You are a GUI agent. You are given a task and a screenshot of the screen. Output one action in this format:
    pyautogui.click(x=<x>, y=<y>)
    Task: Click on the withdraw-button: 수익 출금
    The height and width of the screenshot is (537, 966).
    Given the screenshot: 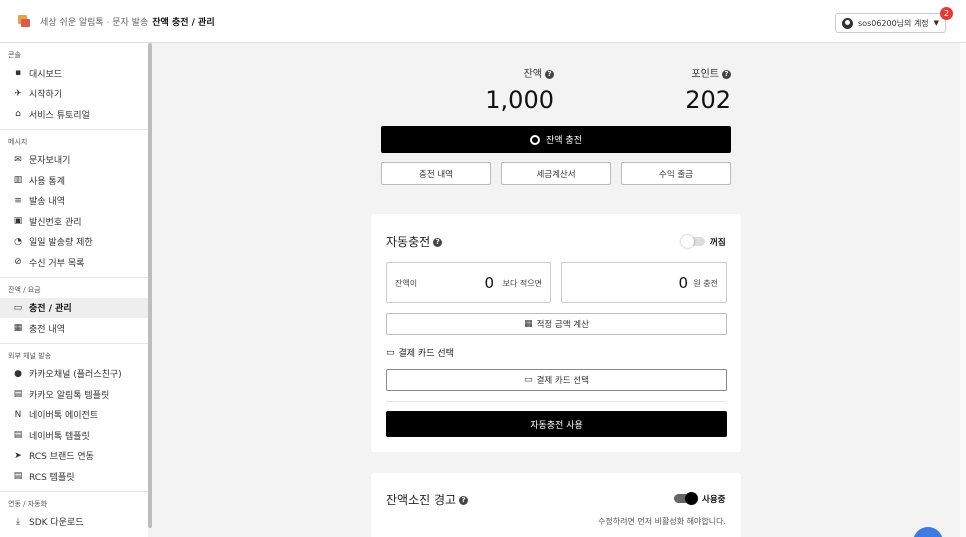 What is the action you would take?
    pyautogui.click(x=676, y=173)
    